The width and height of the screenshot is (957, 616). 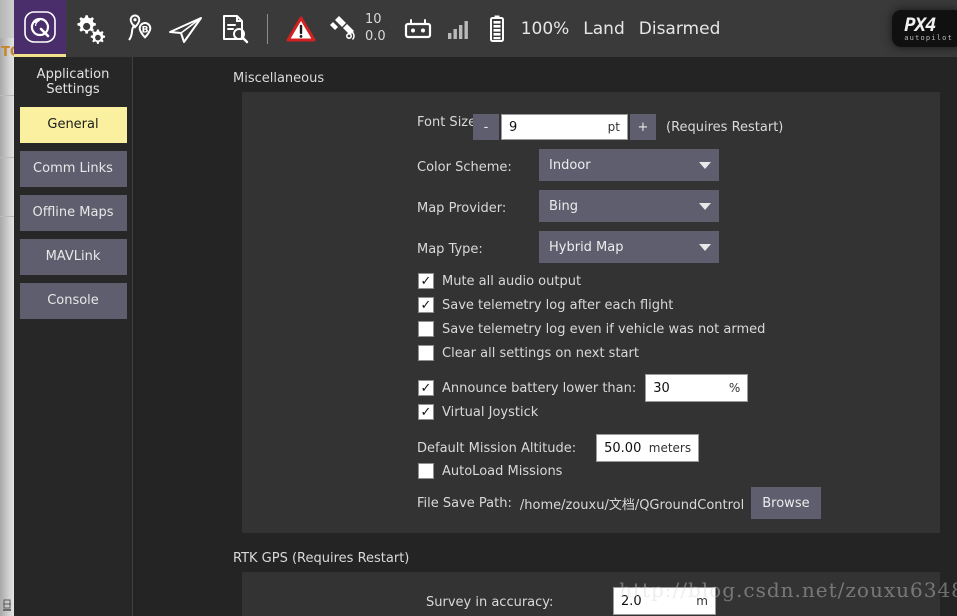 I want to click on virtual-joystick-checkbox: ✓, so click(x=426, y=412).